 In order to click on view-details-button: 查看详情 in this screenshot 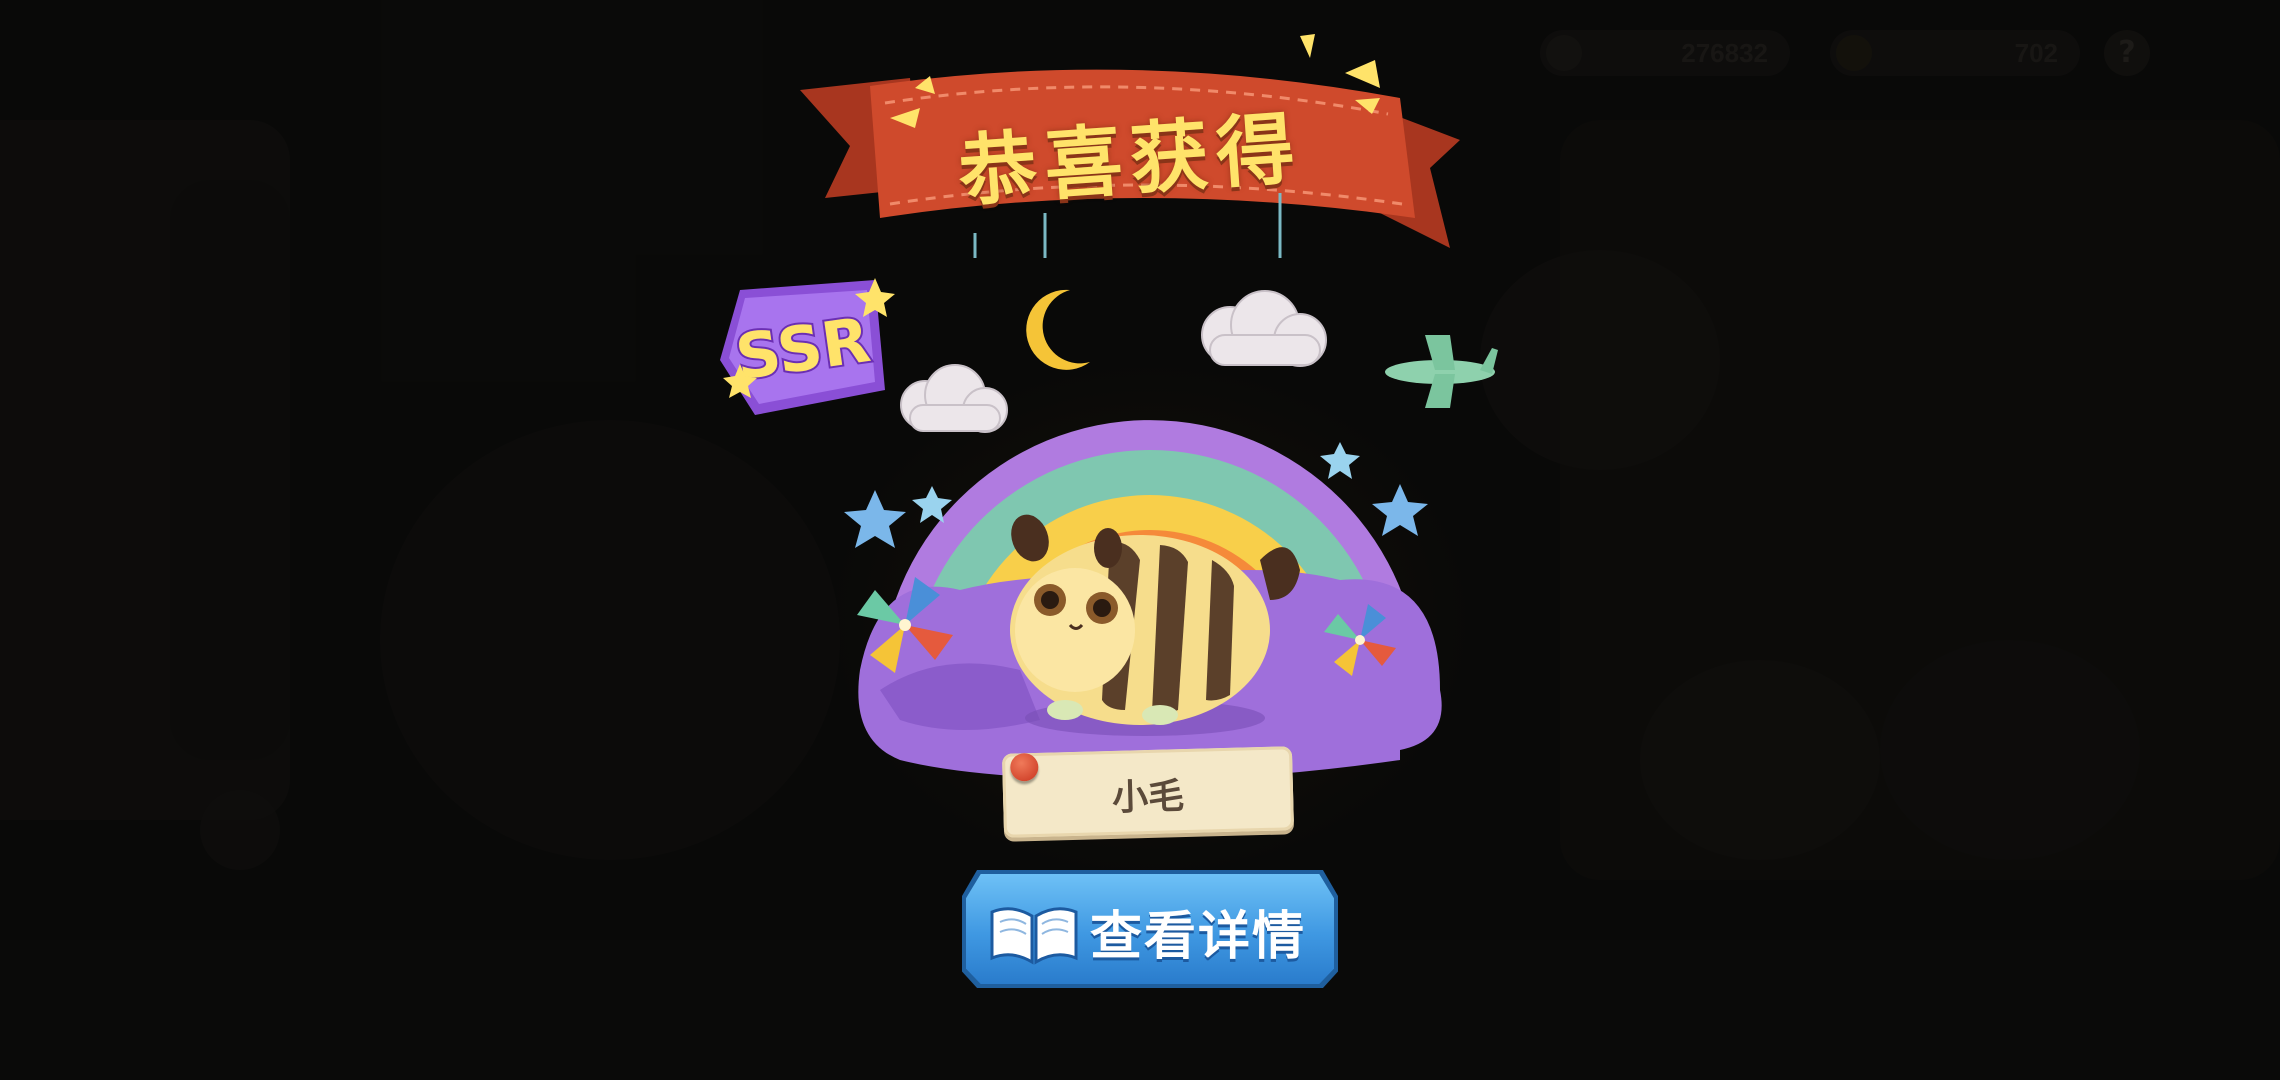, I will do `click(1150, 929)`.